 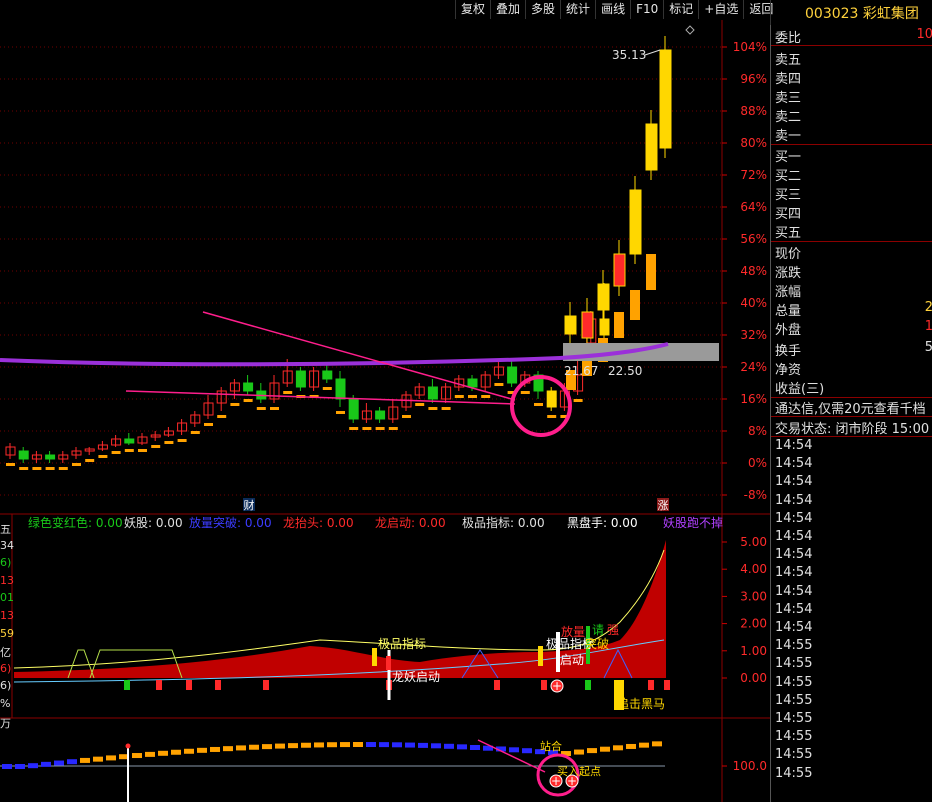 What do you see at coordinates (788, 176) in the screenshot?
I see `buy-2-label: 买二` at bounding box center [788, 176].